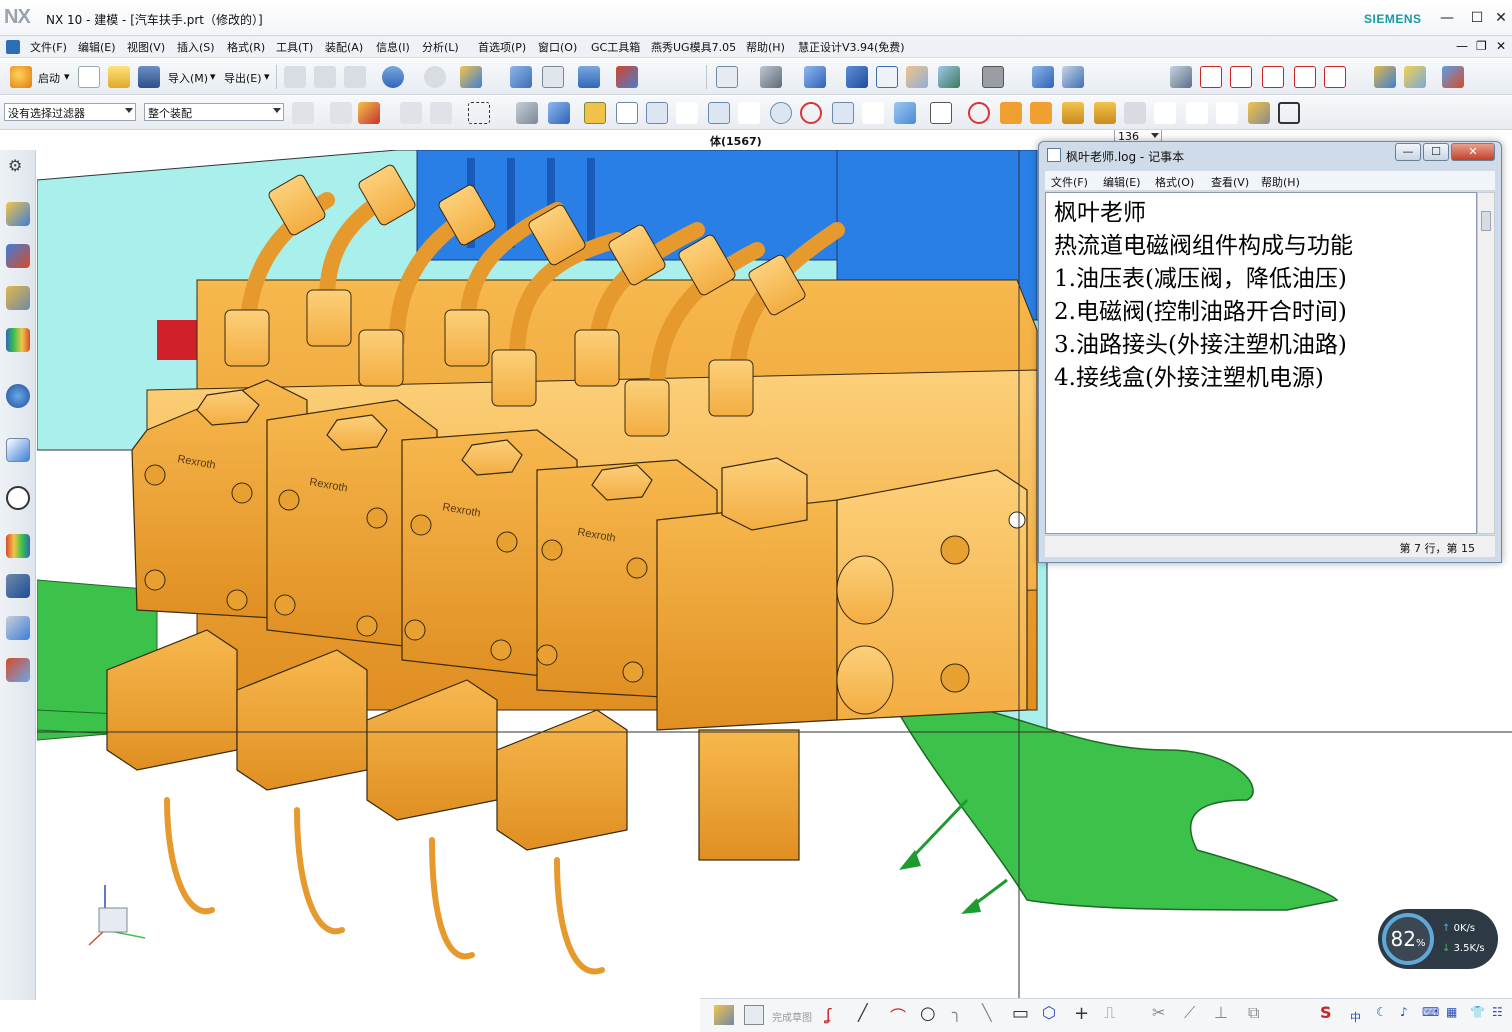 This screenshot has height=1032, width=1512. Describe the element at coordinates (557, 47) in the screenshot. I see `menu-window: 窗口(O)` at that location.